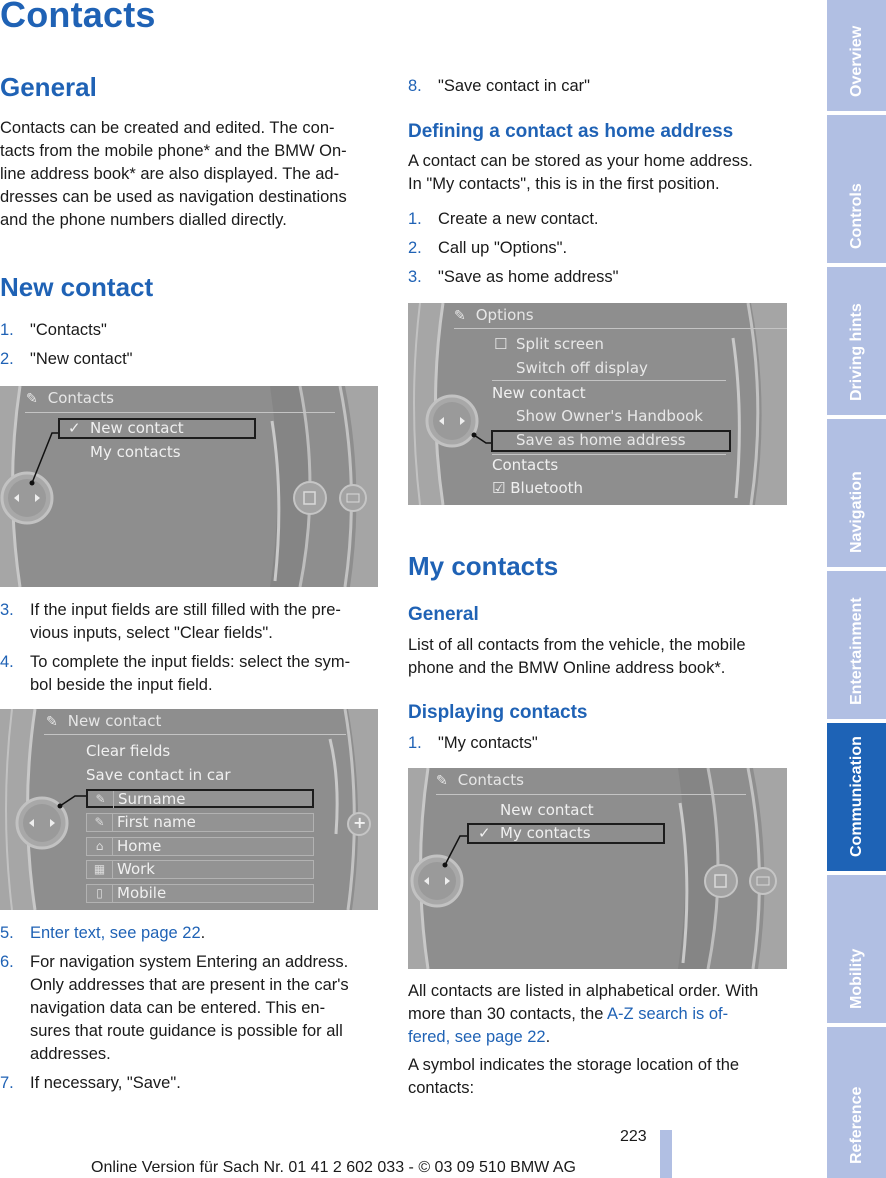 This screenshot has height=1178, width=886. Describe the element at coordinates (483, 566) in the screenshot. I see `my-contacts-heading: My contacts` at that location.